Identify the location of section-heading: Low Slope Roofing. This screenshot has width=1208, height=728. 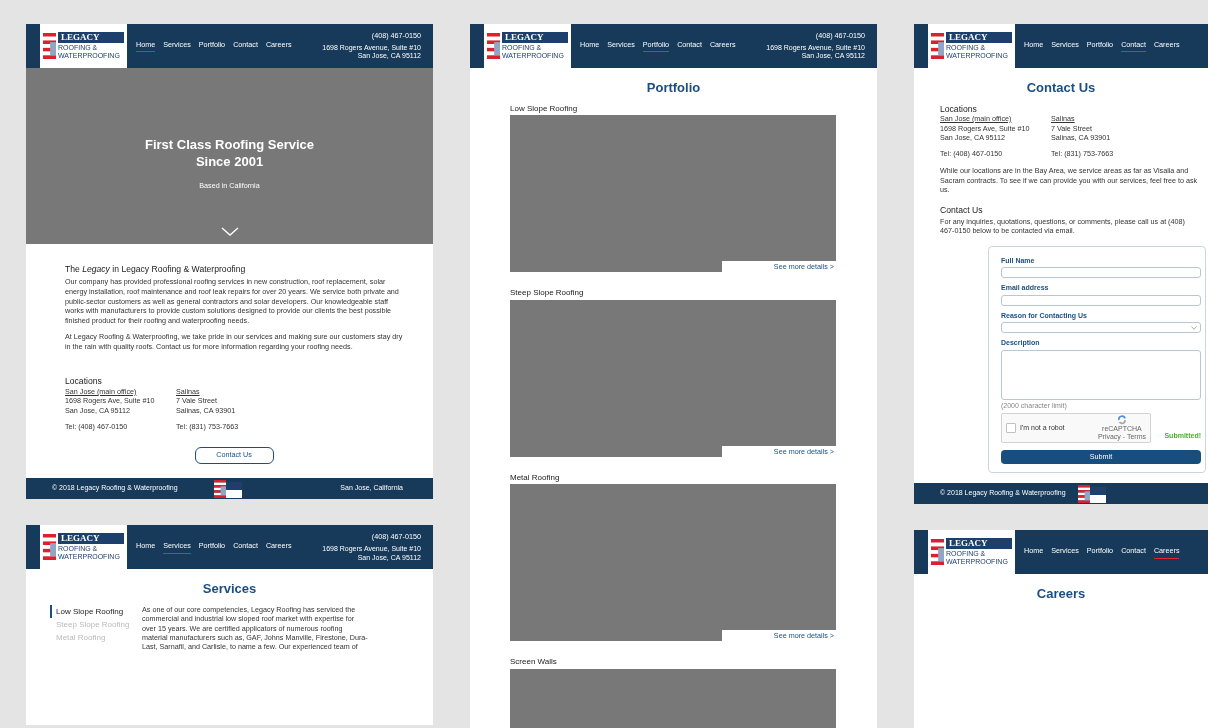
(544, 108).